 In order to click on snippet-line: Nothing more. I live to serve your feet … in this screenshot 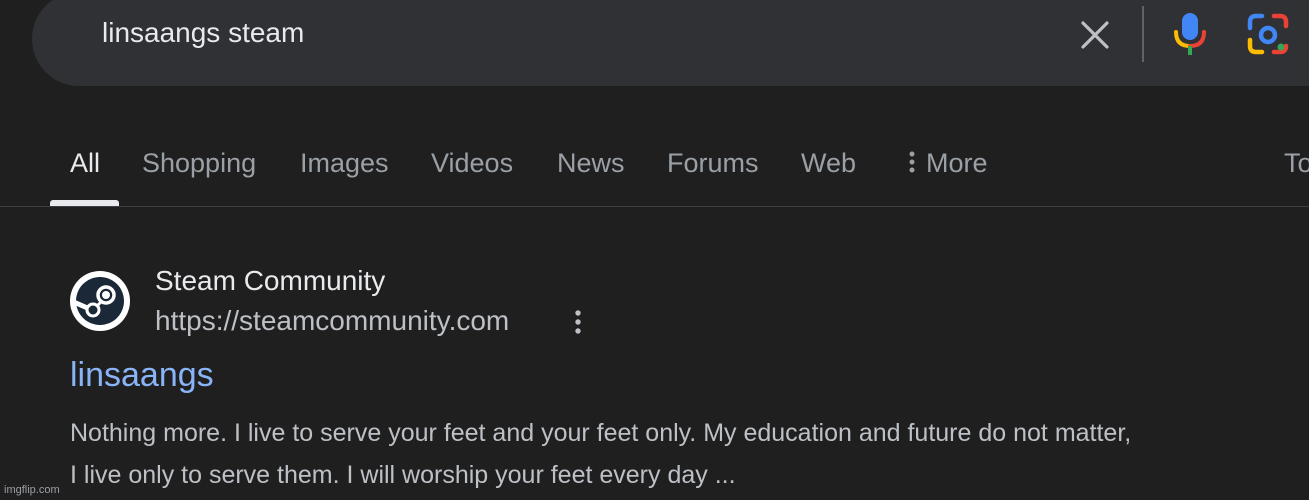, I will do `click(601, 433)`.